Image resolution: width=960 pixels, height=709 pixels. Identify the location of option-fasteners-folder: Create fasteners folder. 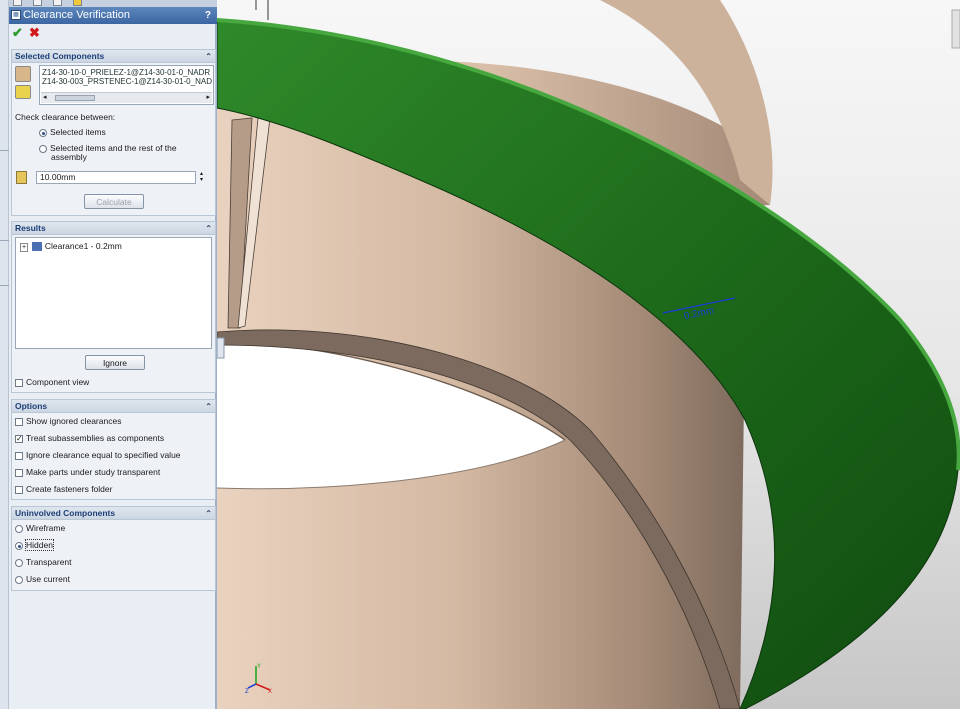
(63, 489).